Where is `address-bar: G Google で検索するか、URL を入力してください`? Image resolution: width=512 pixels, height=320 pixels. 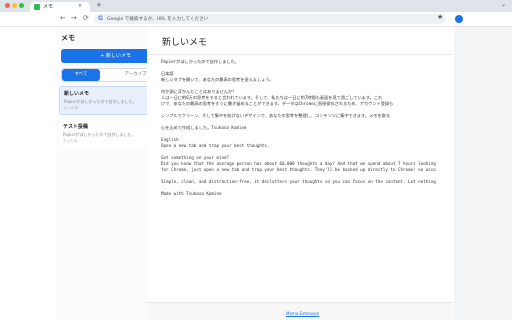
address-bar: G Google で検索するか、URL を入力してください is located at coordinates (270, 19).